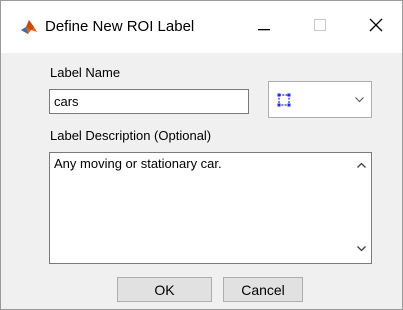 Image resolution: width=403 pixels, height=310 pixels. I want to click on label-name-input: cars, so click(149, 101).